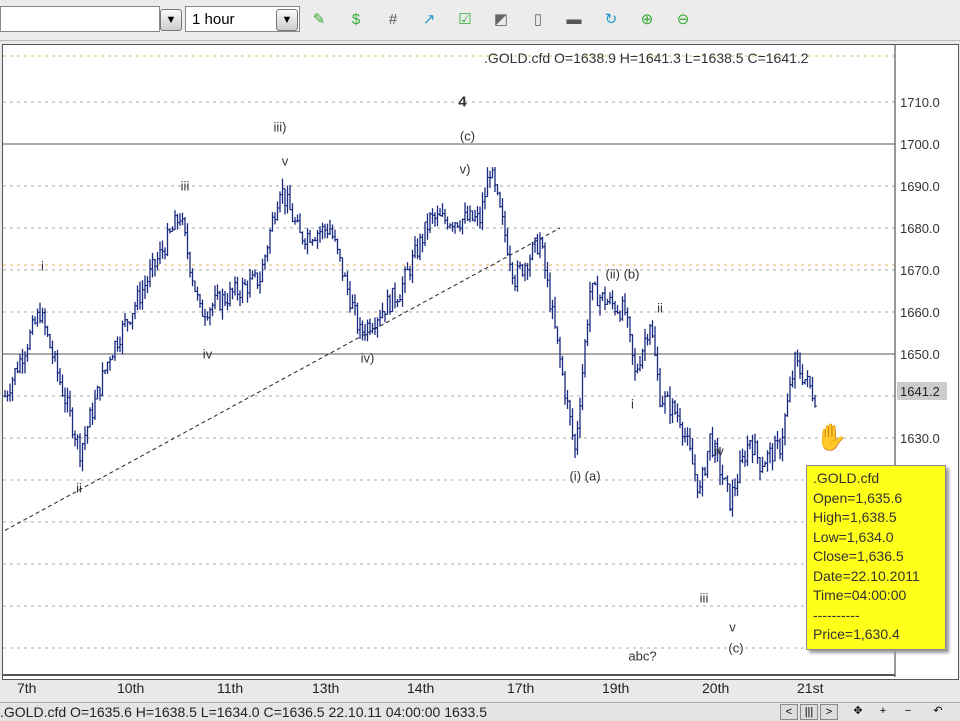 This screenshot has height=721, width=960. What do you see at coordinates (858, 711) in the screenshot?
I see `pan-button: ✥` at bounding box center [858, 711].